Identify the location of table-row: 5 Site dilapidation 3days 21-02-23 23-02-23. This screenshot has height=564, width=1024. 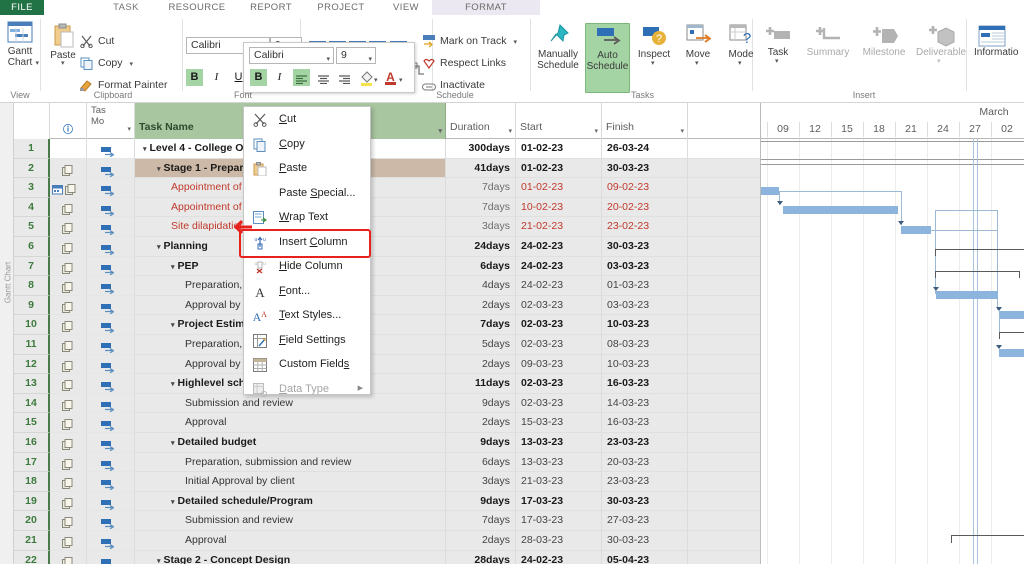
(387, 227).